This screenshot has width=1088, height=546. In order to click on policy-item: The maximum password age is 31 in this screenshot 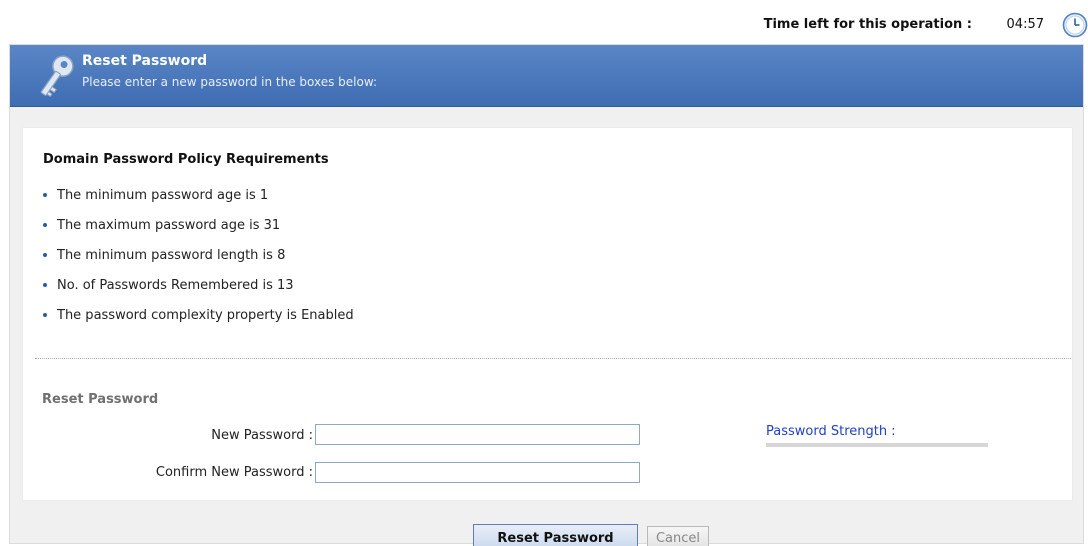, I will do `click(198, 225)`.